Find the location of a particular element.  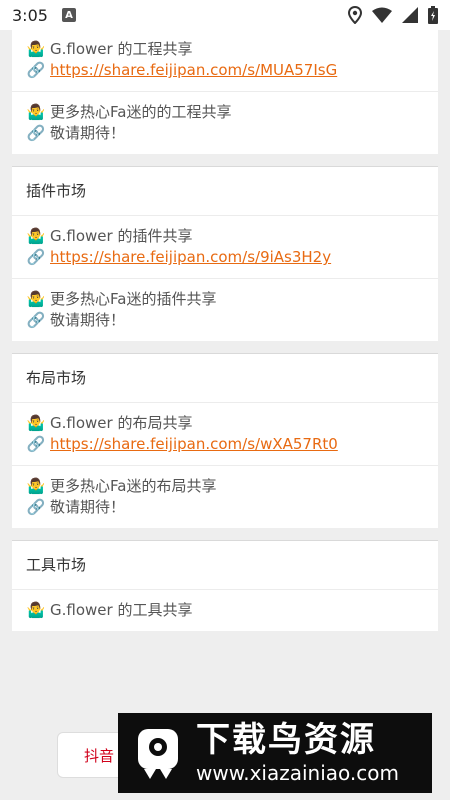

item-title: G.flower 的工程共享 is located at coordinates (121, 49).